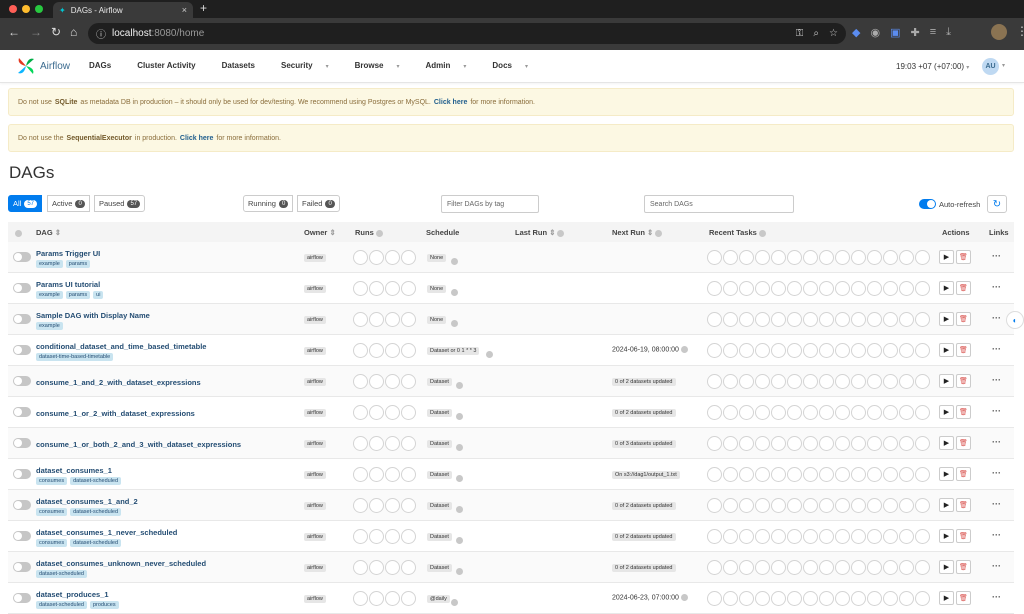 The width and height of the screenshot is (1024, 614). I want to click on dag-link: dataset_consumes_1_and_2, so click(87, 501).